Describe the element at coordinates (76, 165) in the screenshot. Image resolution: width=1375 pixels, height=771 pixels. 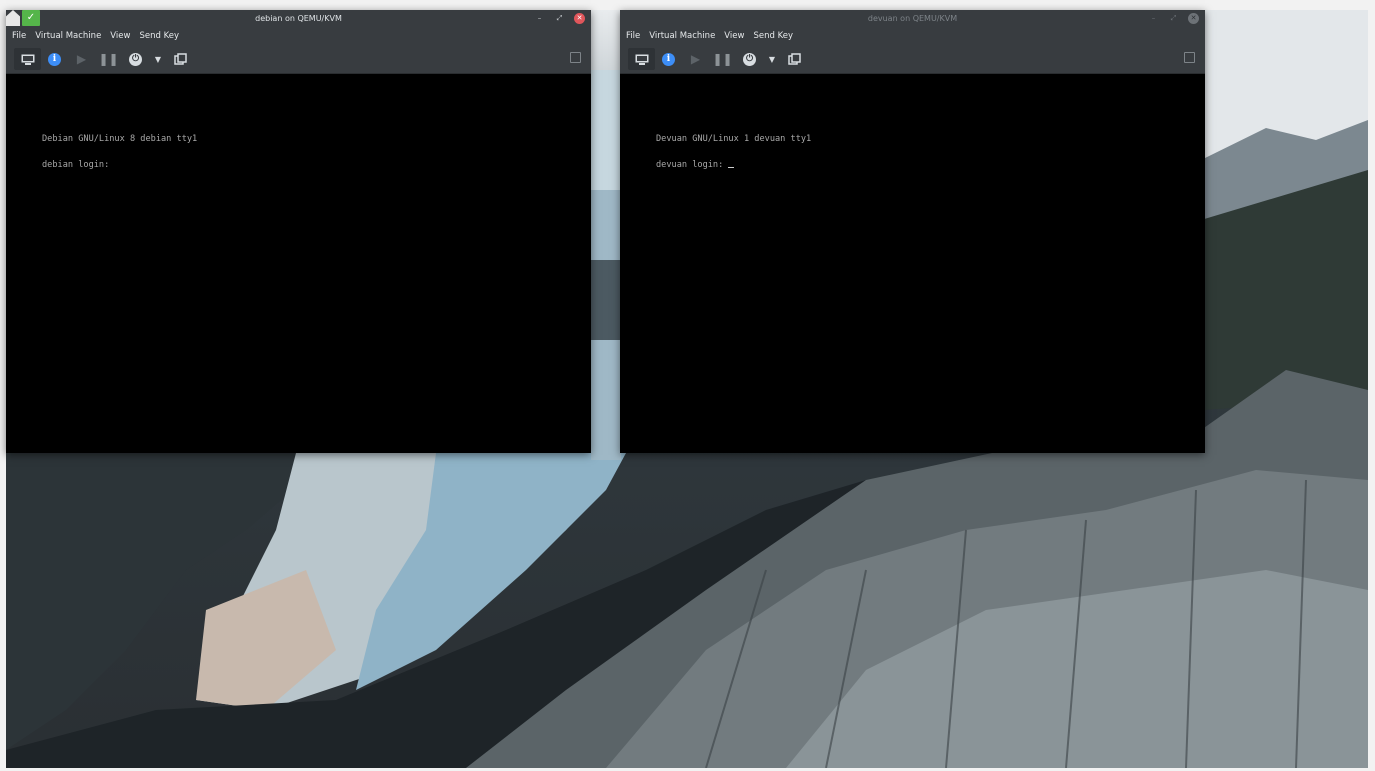
I see `console-line: debian login:` at that location.